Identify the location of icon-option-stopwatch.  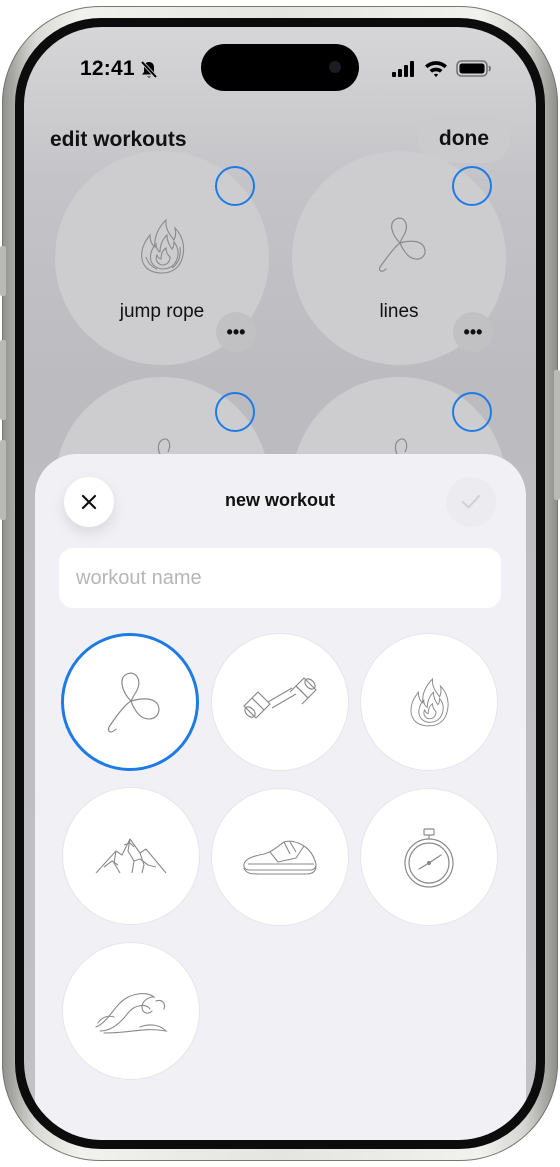
(429, 857).